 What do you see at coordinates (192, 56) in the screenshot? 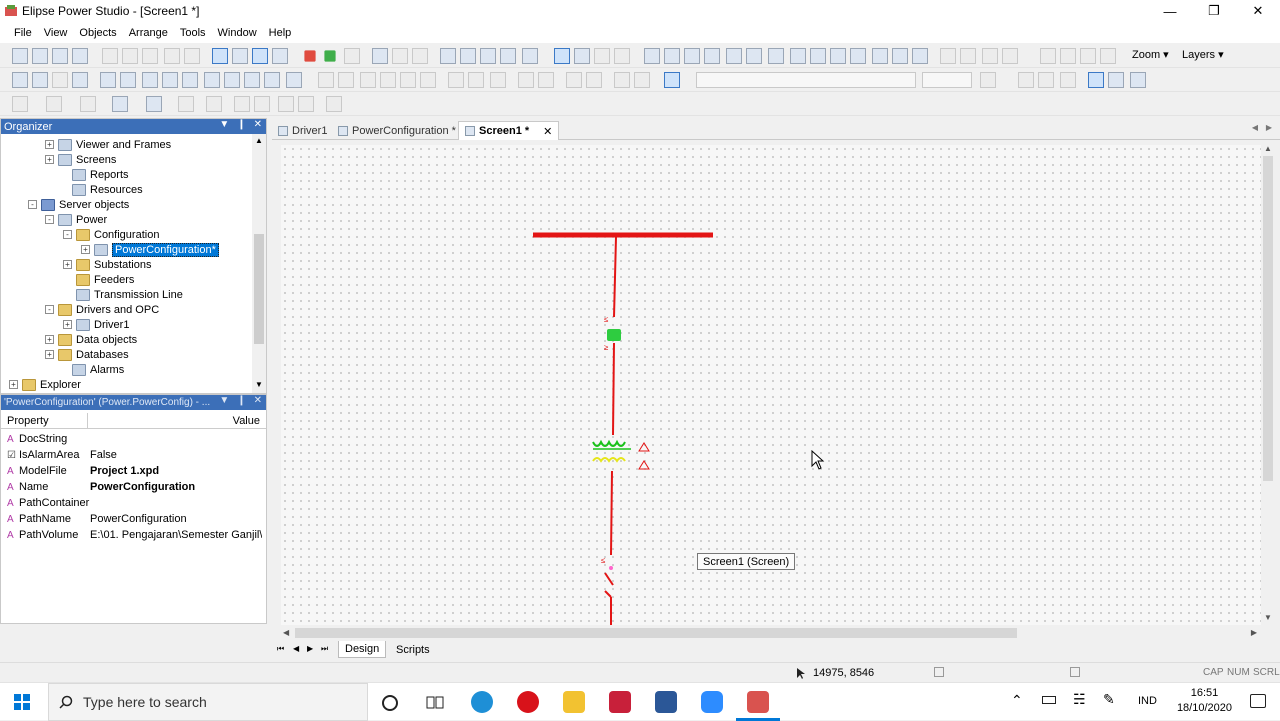
I see `redo-icon` at bounding box center [192, 56].